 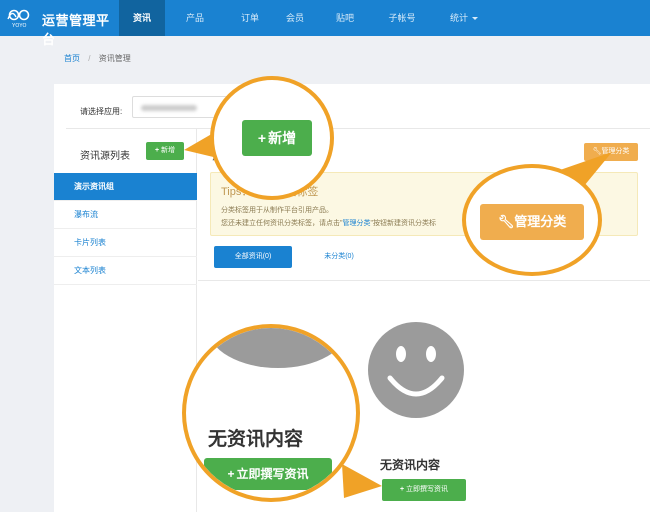 I want to click on tips-line-2: 您还未建立任何资讯分类标签，请点击"管理分类"按钮新建资讯分类标, so click(x=328, y=223).